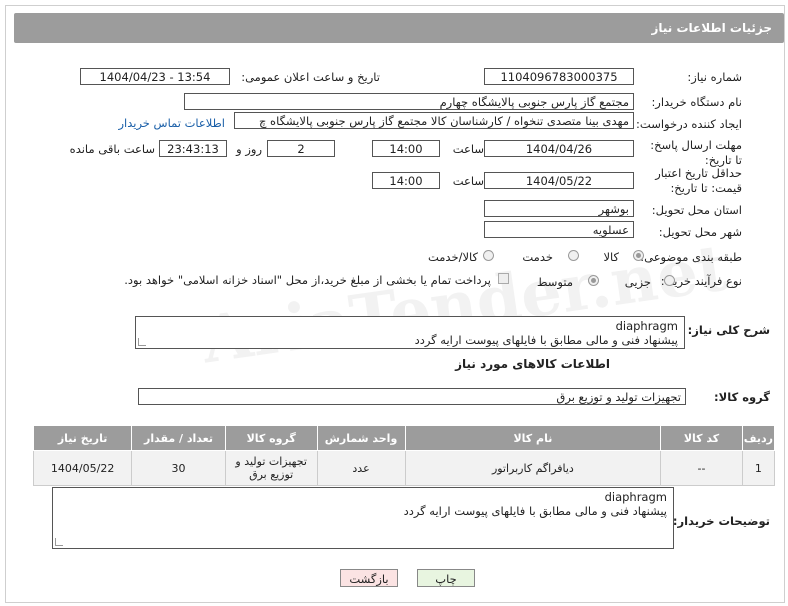 This screenshot has width=788, height=606. What do you see at coordinates (698, 180) in the screenshot?
I see `price-deadline-label: حداقل تاریخ اعتبار قیمت: تا تاریخ:` at bounding box center [698, 180].